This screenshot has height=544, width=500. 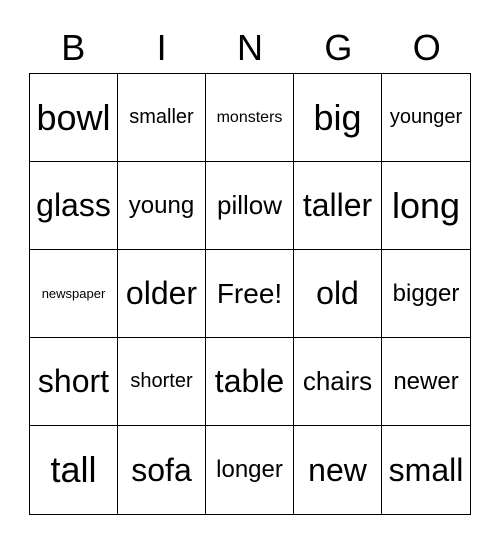 What do you see at coordinates (162, 294) in the screenshot?
I see `bingo-cell: older` at bounding box center [162, 294].